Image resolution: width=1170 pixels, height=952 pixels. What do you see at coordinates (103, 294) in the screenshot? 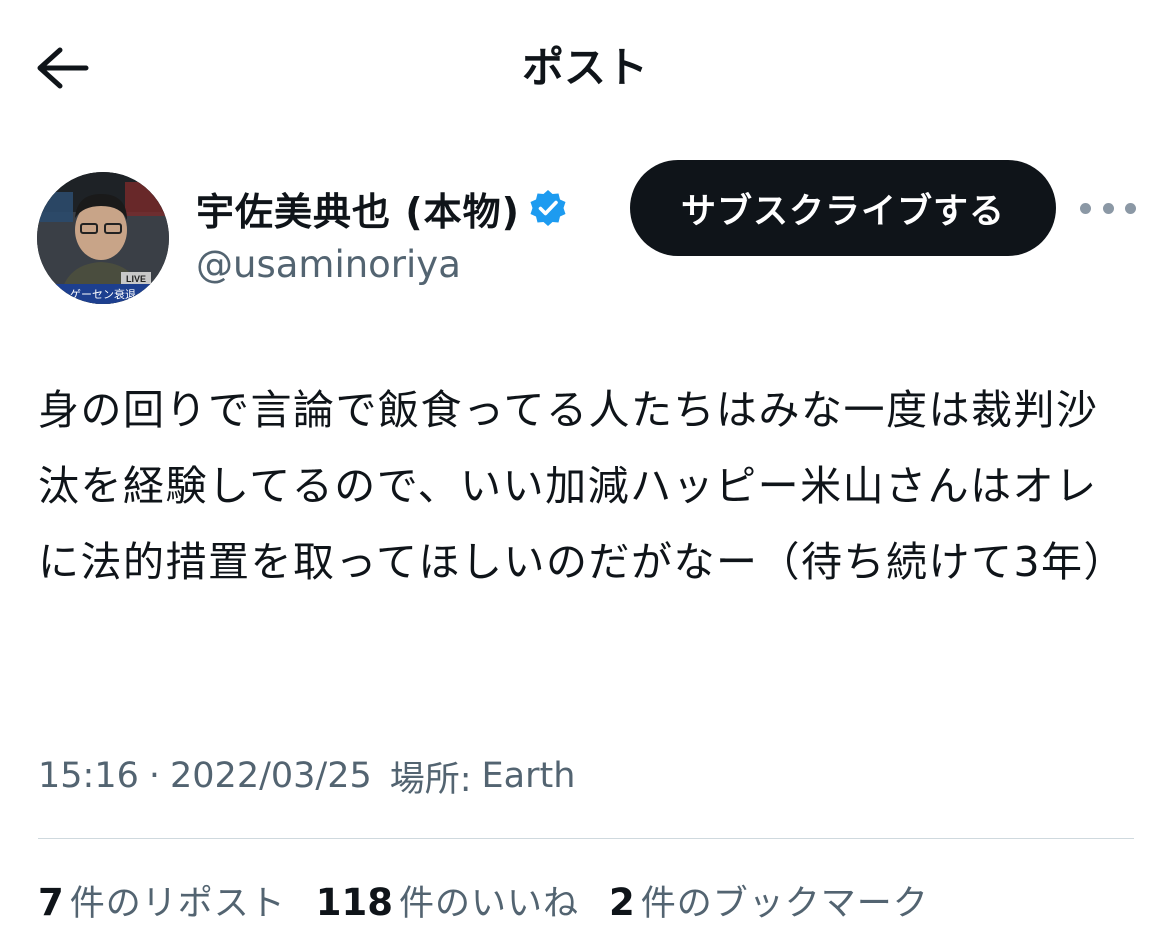
I see `avatar-caption: ゲーセン衰退` at bounding box center [103, 294].